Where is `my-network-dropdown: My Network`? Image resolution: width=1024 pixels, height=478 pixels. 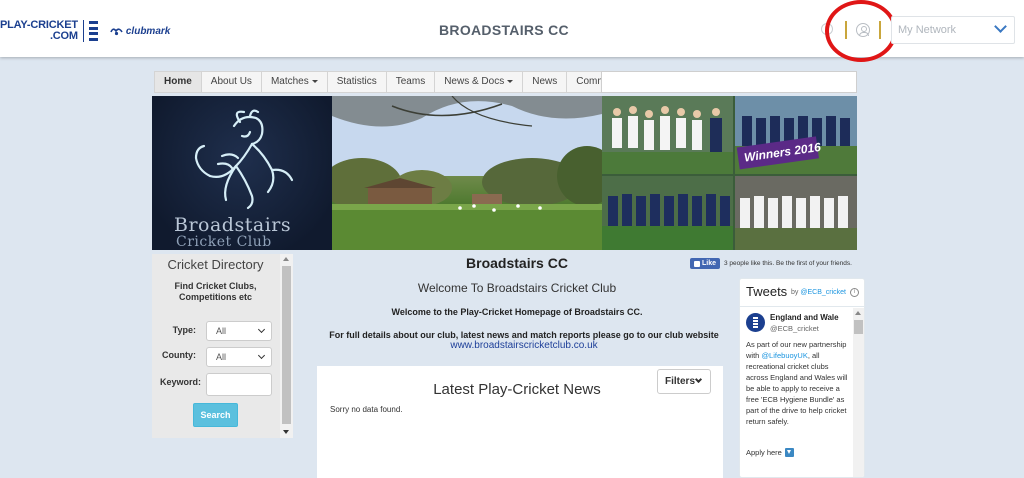 my-network-dropdown: My Network is located at coordinates (953, 30).